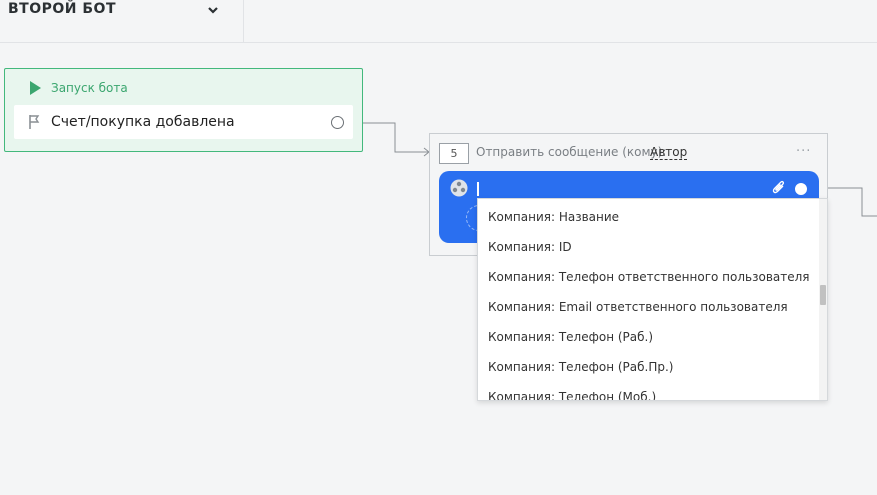  I want to click on more-icon: ···, so click(803, 151).